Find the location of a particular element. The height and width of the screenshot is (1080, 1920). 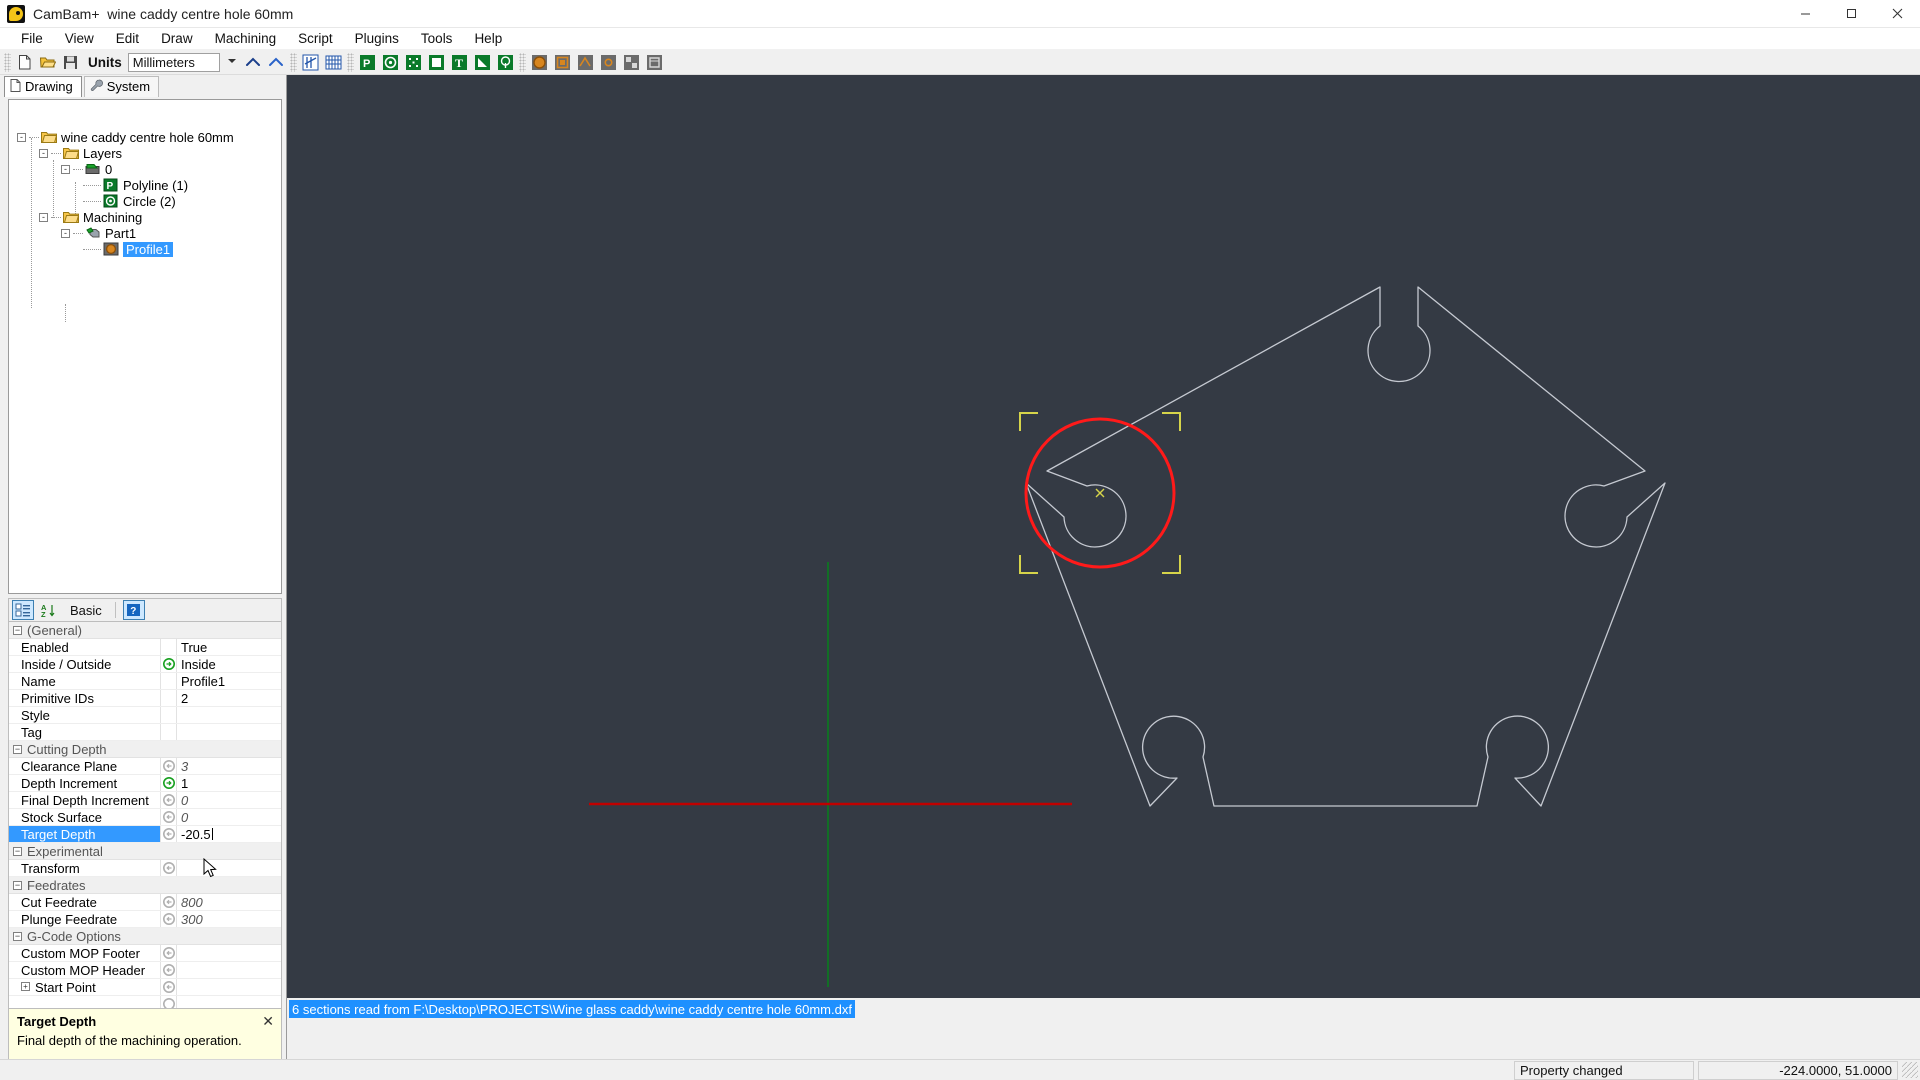

property-row-style: Style is located at coordinates (145, 716).